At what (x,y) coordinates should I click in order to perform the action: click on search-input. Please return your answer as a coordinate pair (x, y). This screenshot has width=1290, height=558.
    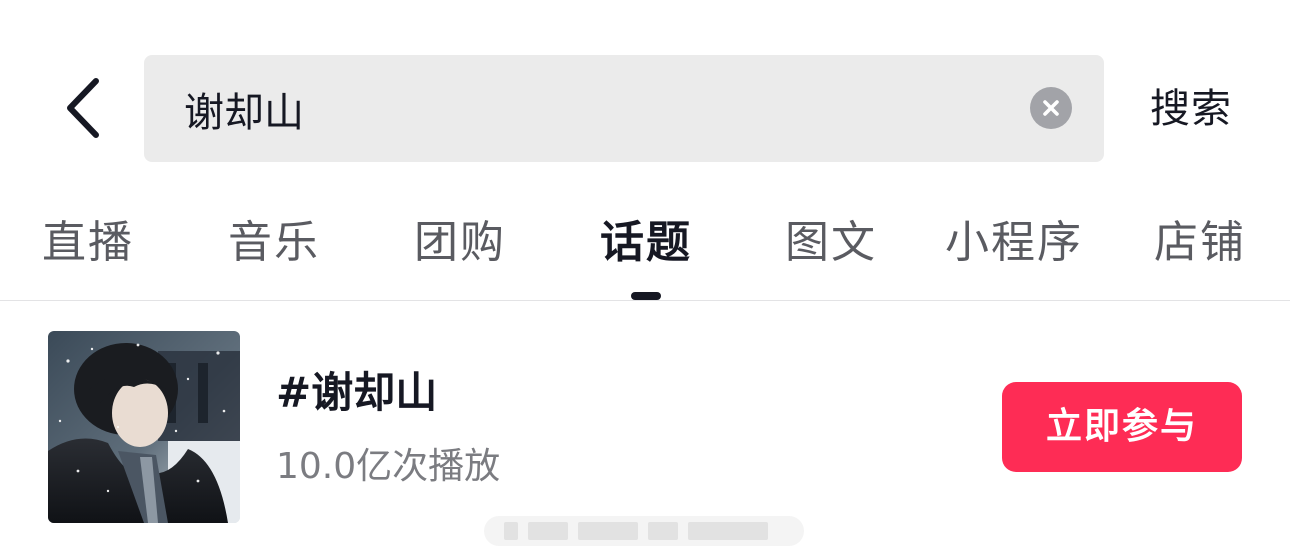
    Looking at the image, I should click on (594, 108).